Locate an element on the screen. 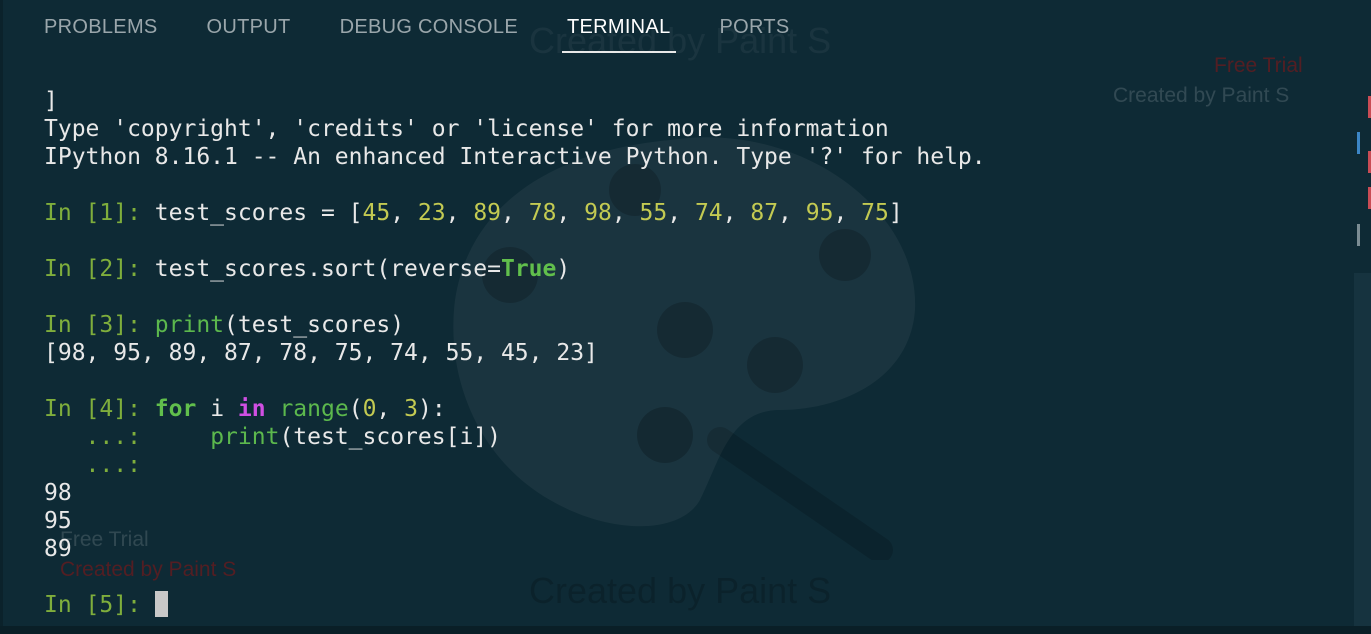 This screenshot has height=634, width=1371. code: test_scores = [ is located at coordinates (251, 213).